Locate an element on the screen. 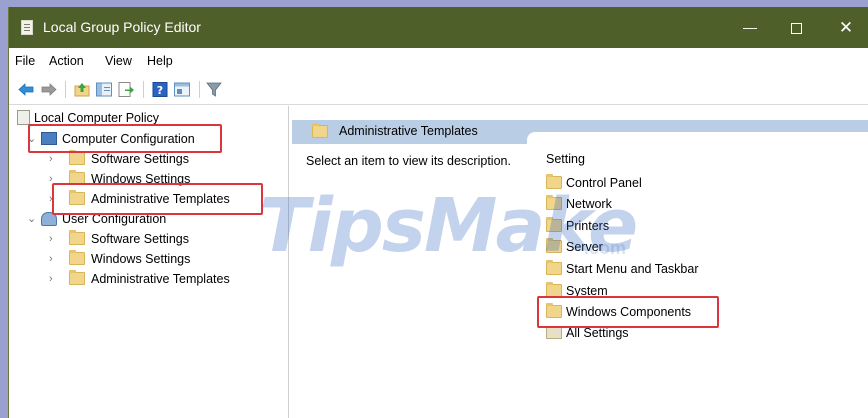  title-bar: Local Group Policy Editor — ✕ is located at coordinates (438, 27).